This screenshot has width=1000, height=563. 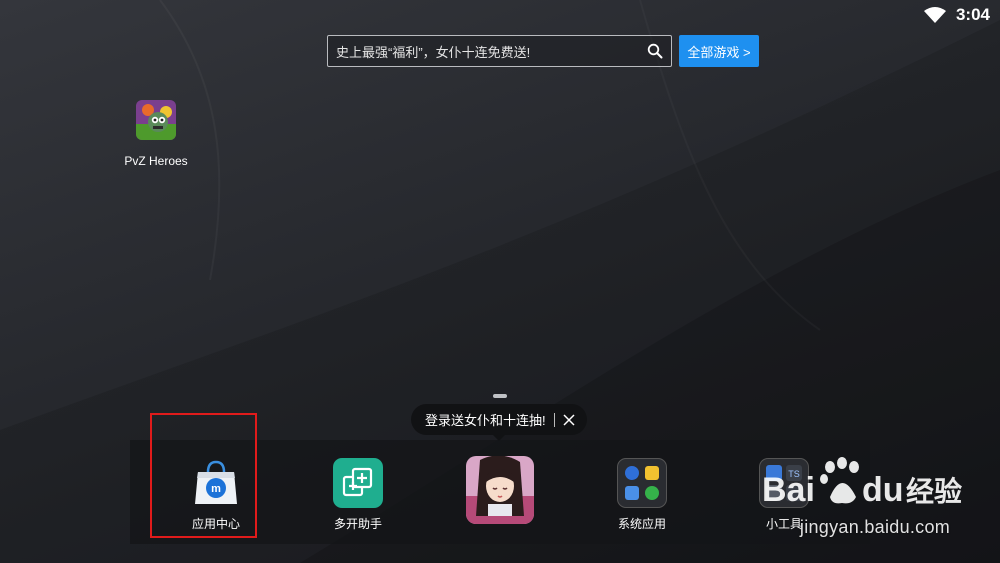 I want to click on dock-item-label: 系统应用, so click(x=641, y=524).